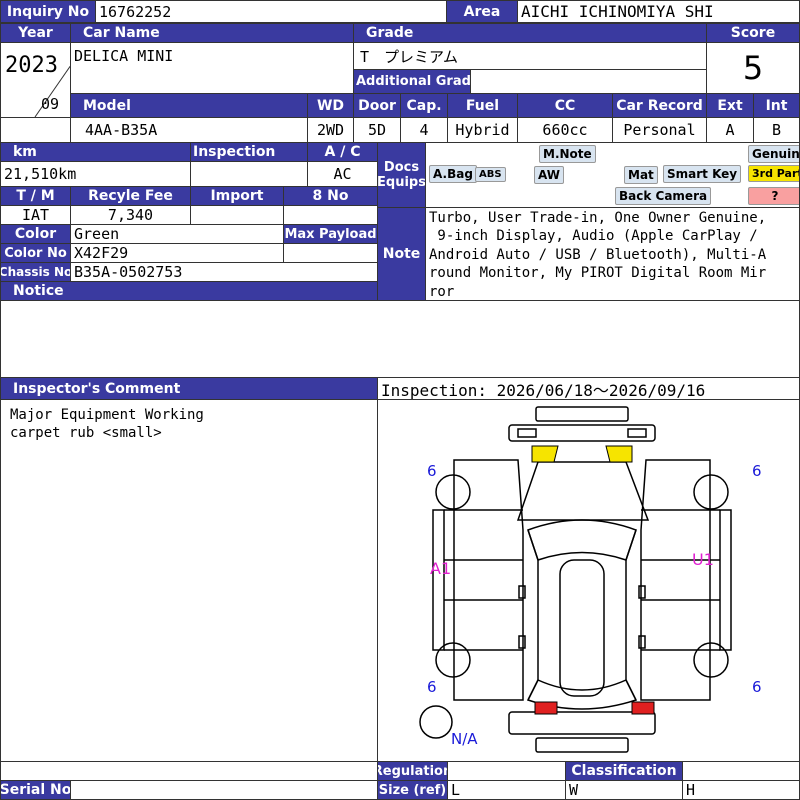 The image size is (800, 800). Describe the element at coordinates (619, 454) in the screenshot. I see `headlight-right` at that location.